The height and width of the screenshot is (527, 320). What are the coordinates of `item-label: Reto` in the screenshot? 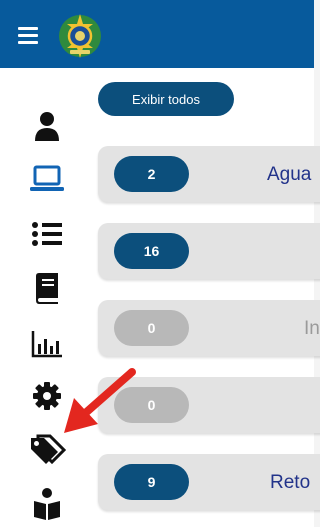 It's located at (290, 482).